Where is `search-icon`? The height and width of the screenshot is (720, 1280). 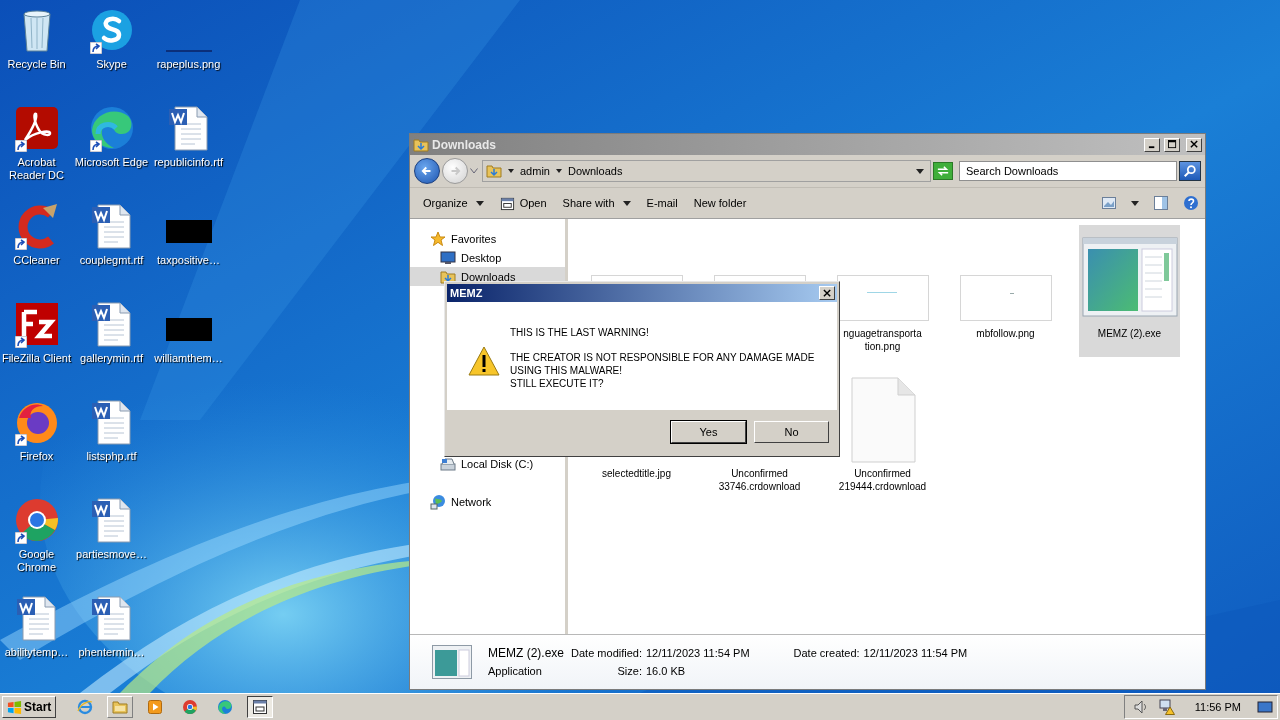
search-icon is located at coordinates (1190, 171).